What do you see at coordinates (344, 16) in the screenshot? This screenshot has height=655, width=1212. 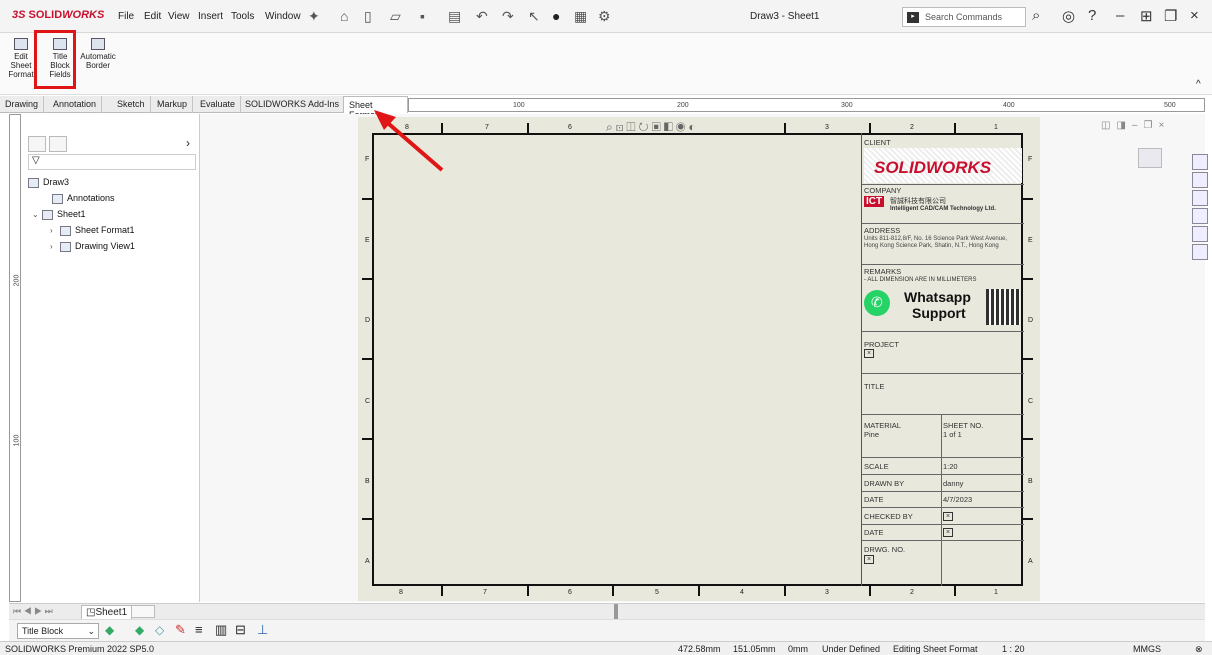 I see `home-icon: ⌂` at bounding box center [344, 16].